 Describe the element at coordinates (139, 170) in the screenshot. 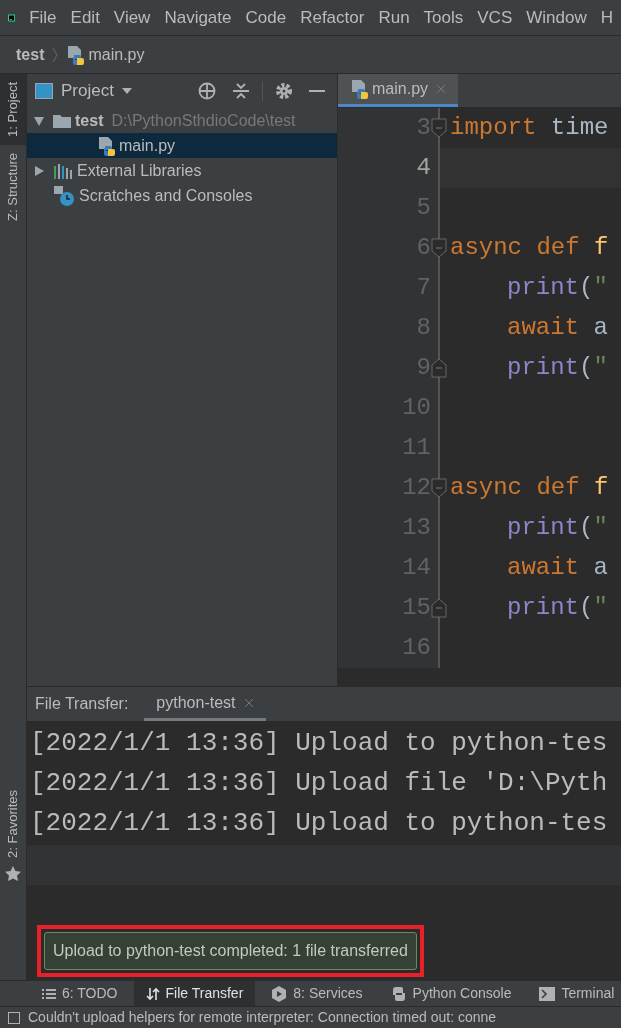

I see `tree-label: External Libraries` at that location.